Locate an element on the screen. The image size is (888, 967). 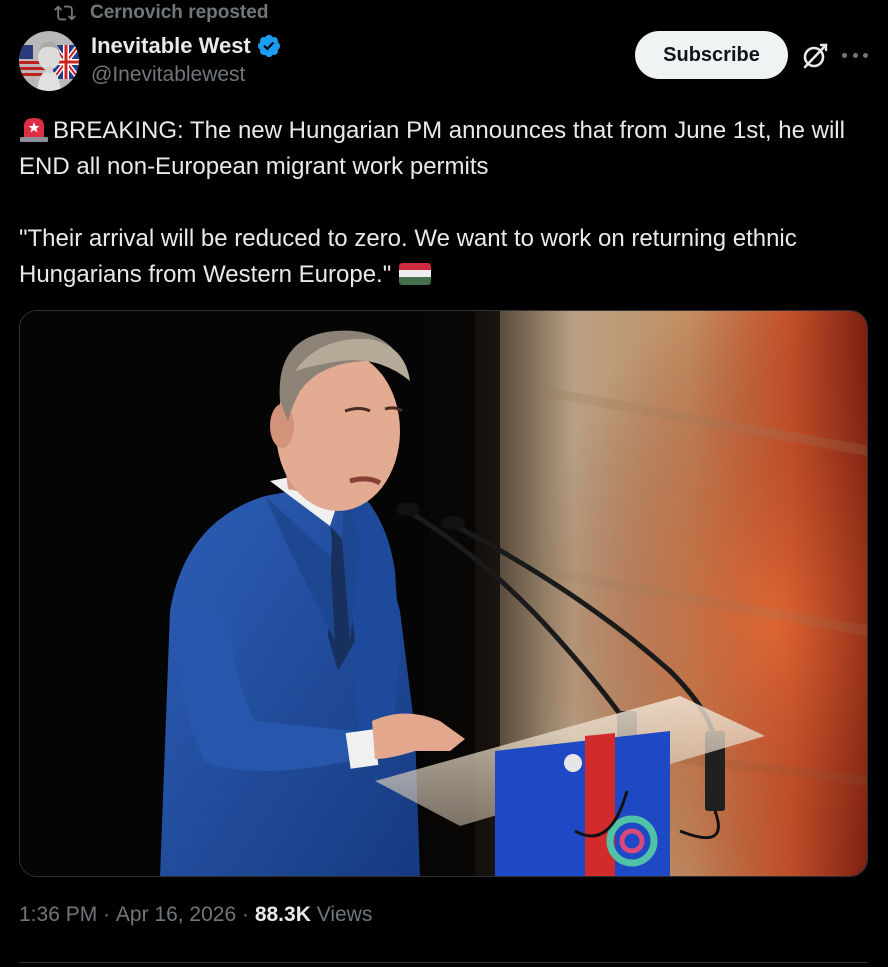
repost-icon is located at coordinates (65, 13).